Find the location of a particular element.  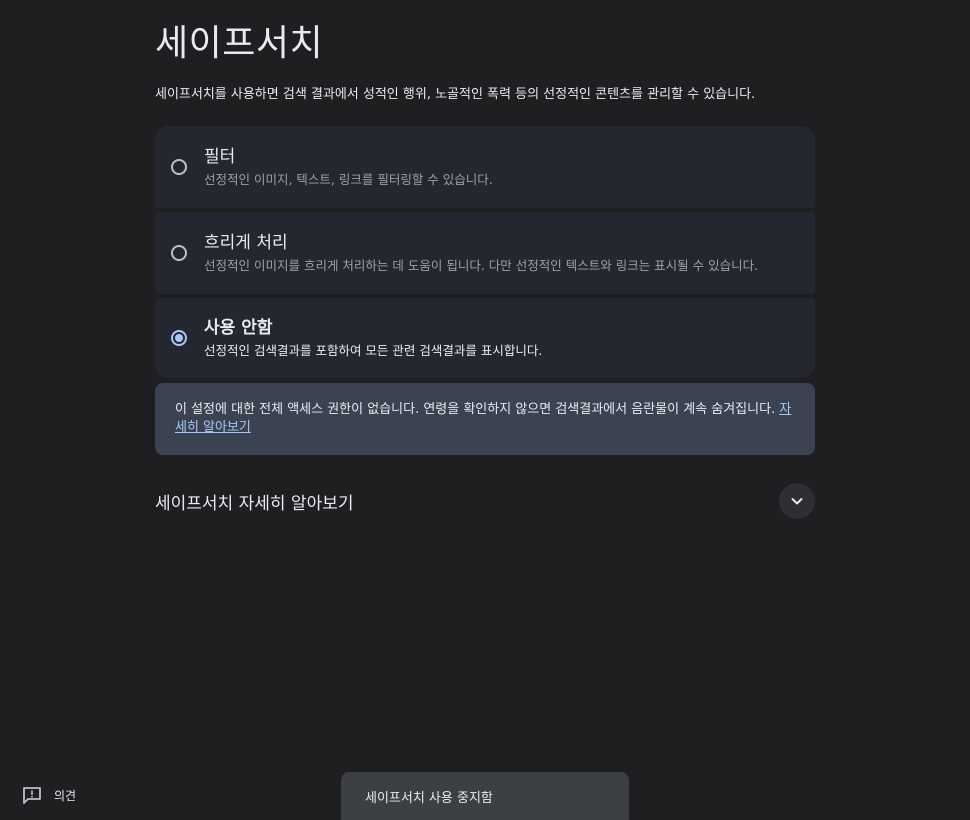

option-off: 사용 안함 선정적인 검색결과를 포함하여 모든 관련 검색결과를 표시합니다. is located at coordinates (485, 338).